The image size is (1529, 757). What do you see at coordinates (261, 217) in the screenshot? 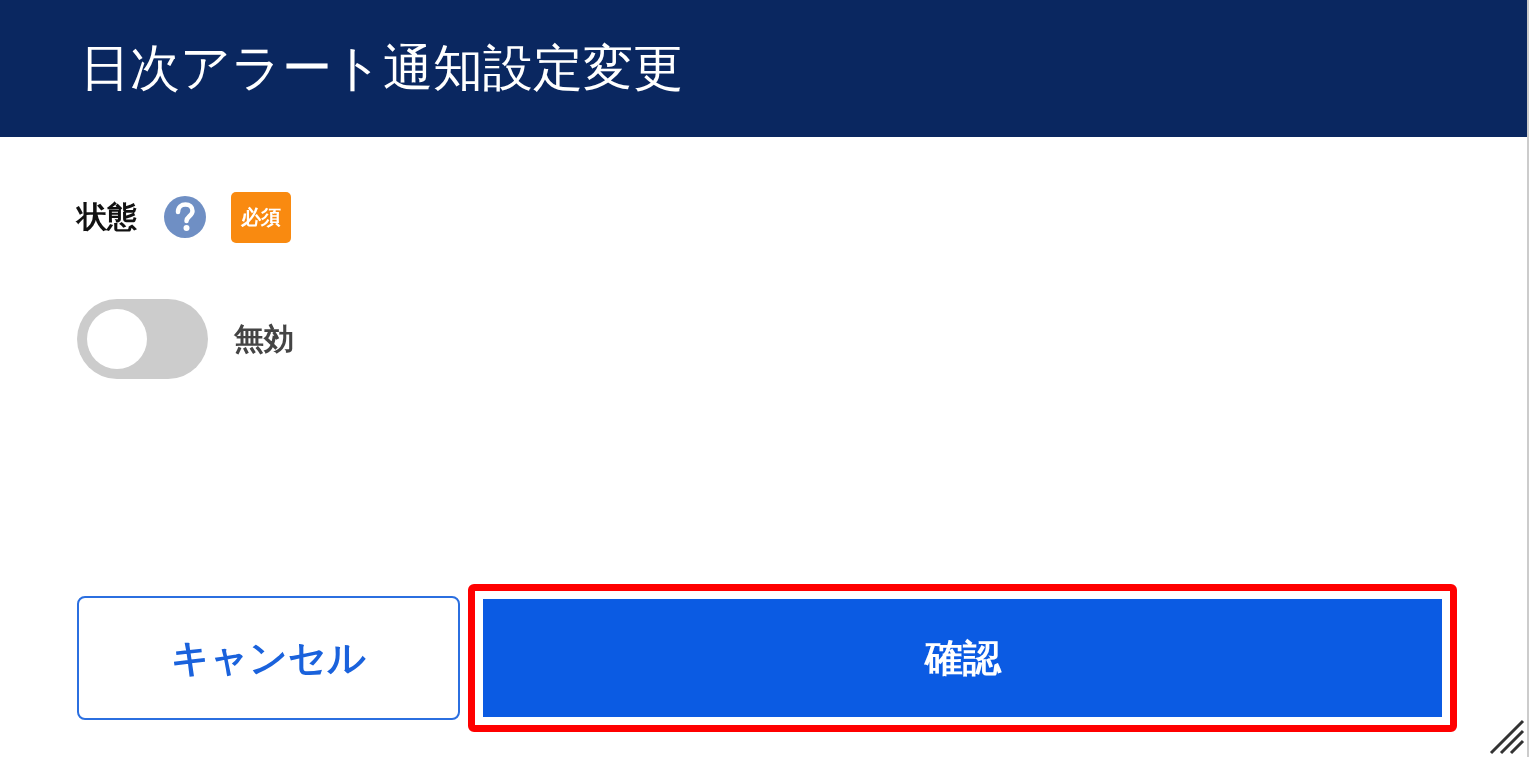
I see `required-badge: 必須` at bounding box center [261, 217].